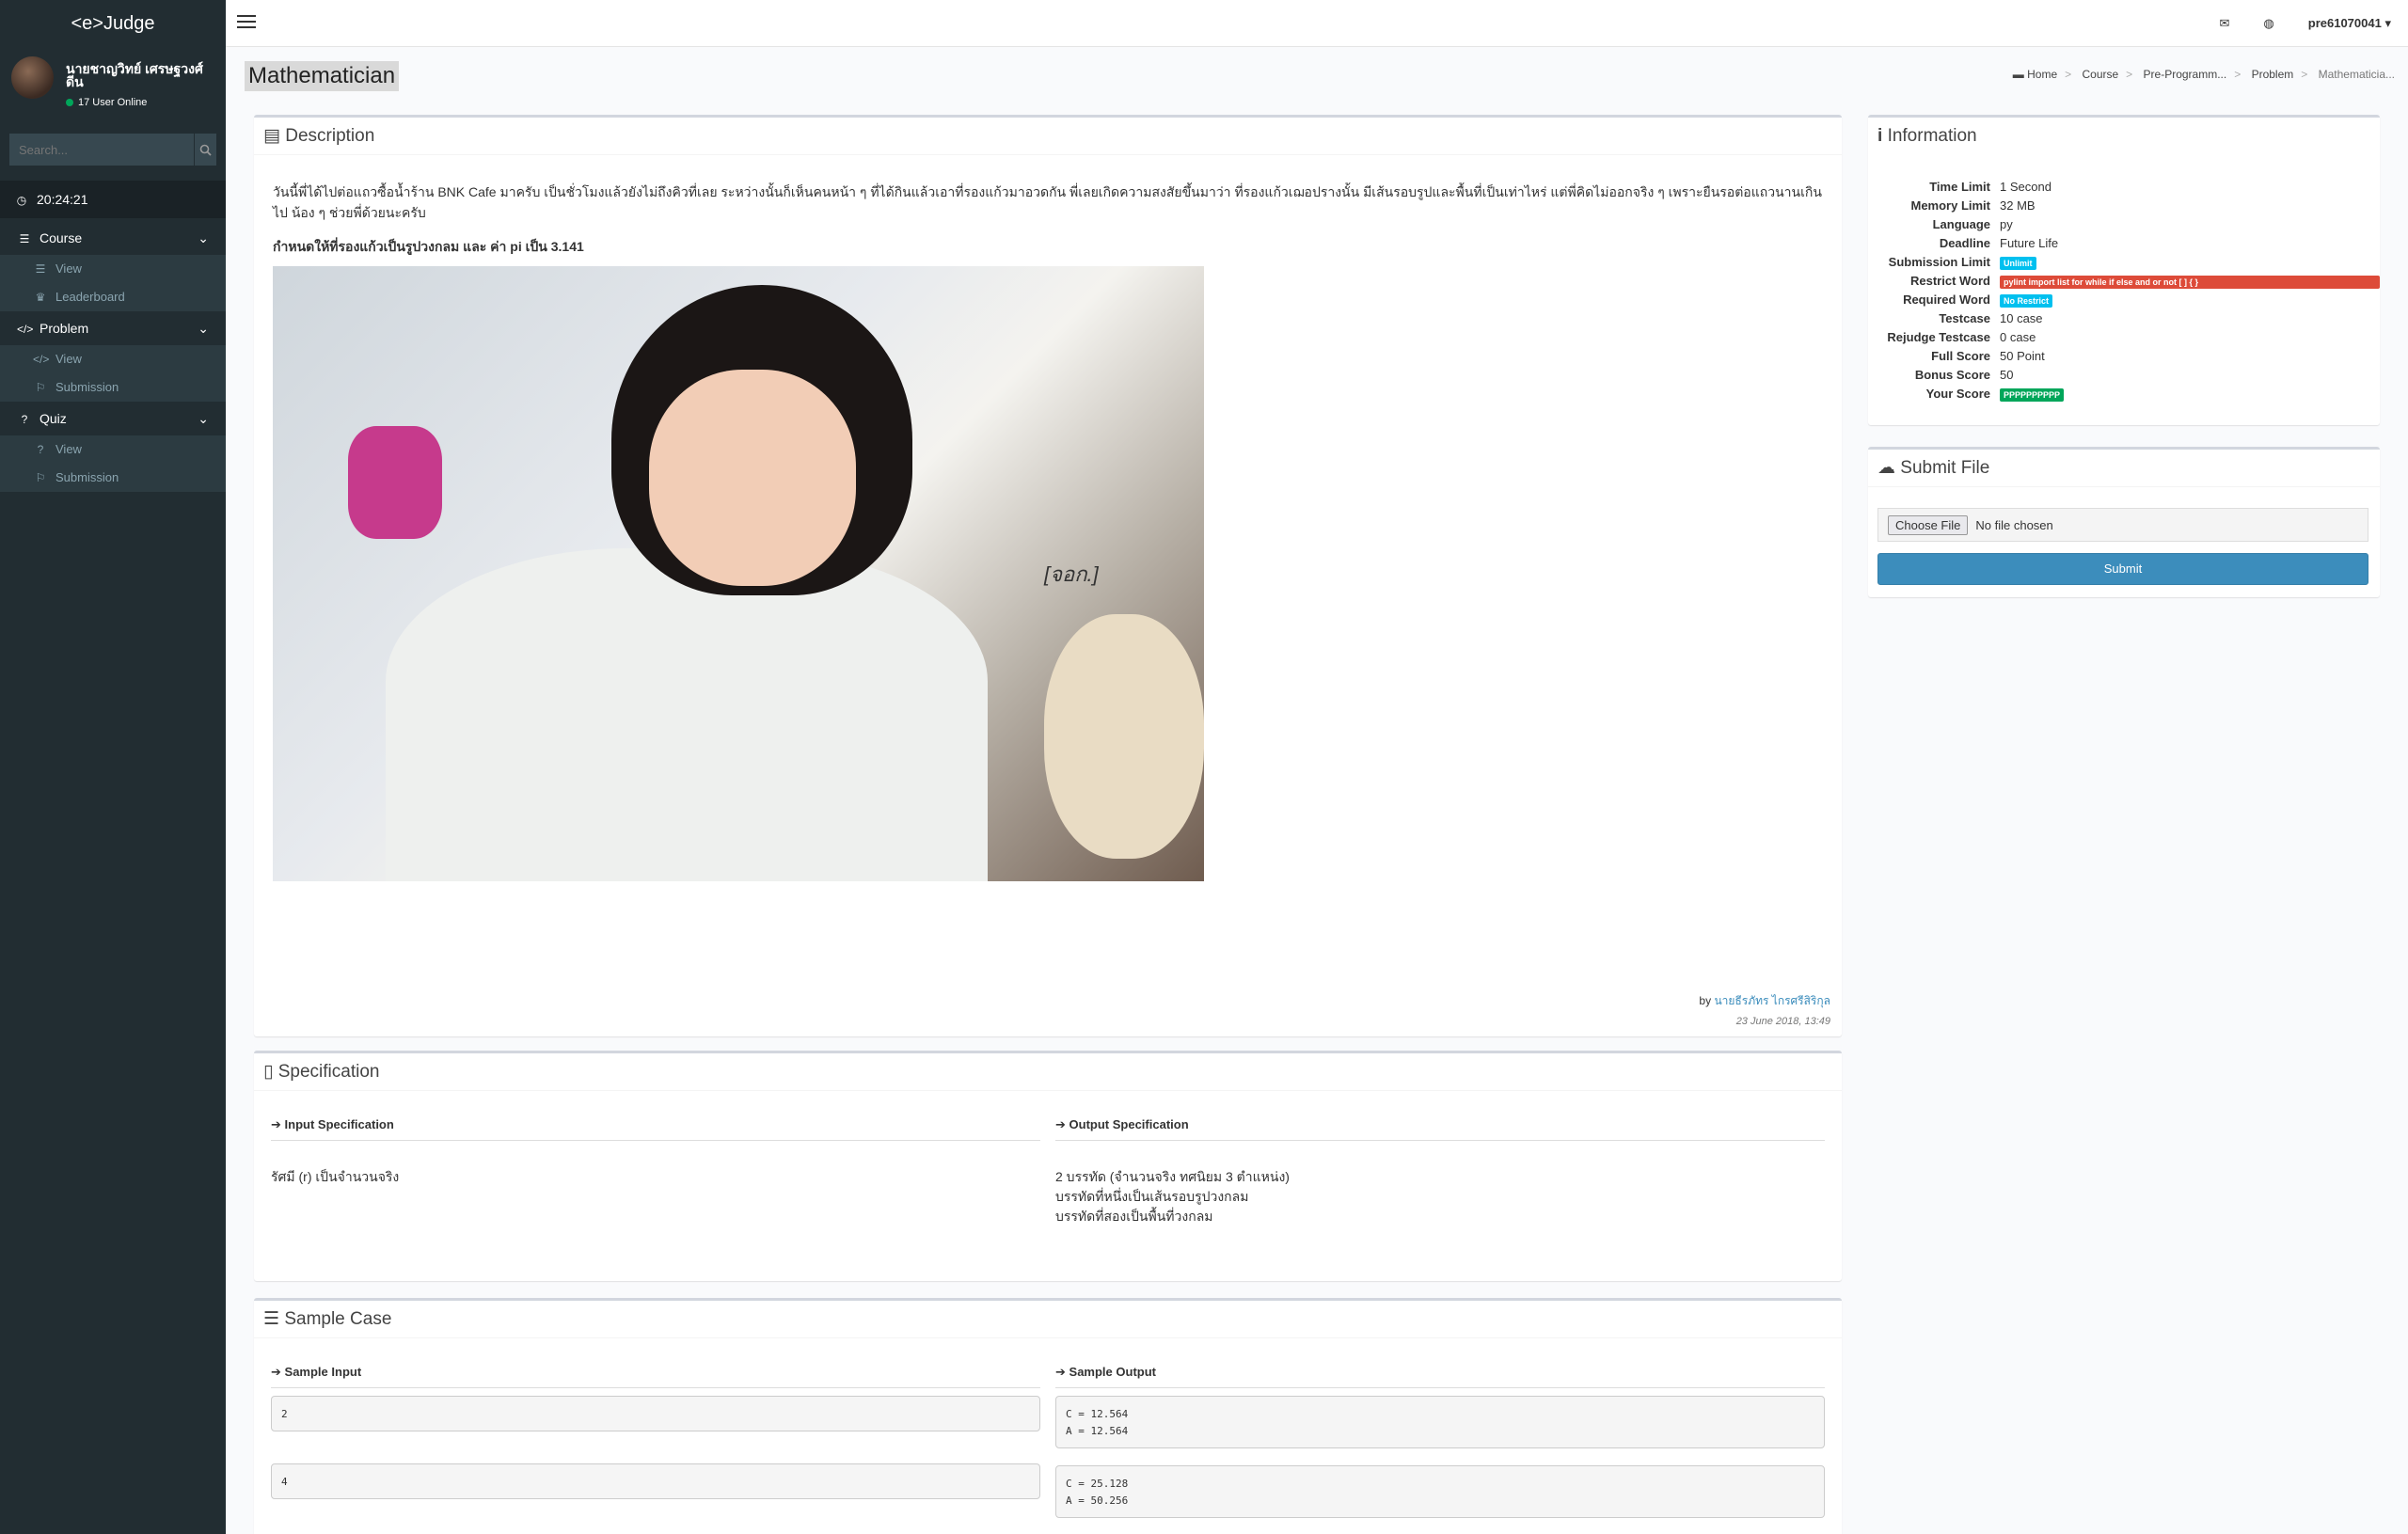  I want to click on info-row: Memory Limit 32 MB, so click(2124, 206).